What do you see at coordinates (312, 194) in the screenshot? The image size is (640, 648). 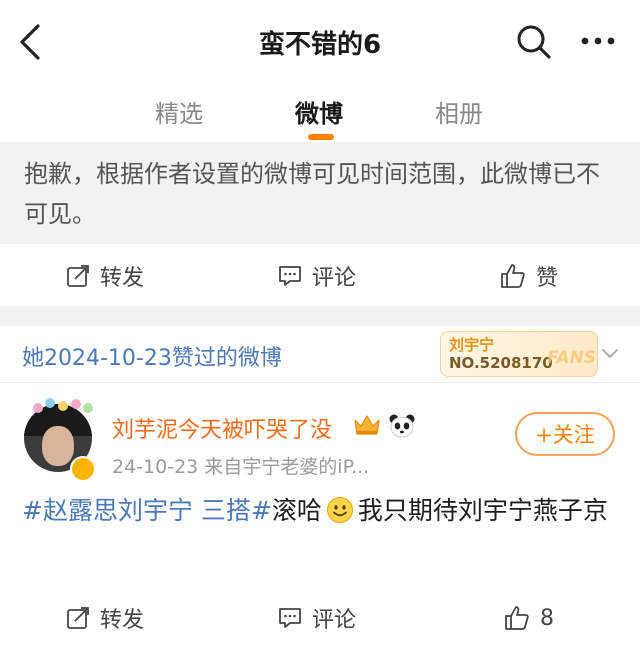 I see `unavailable-message: 抱歉，根据作者设置的微博可见时间范围，此微博已不可见。` at bounding box center [312, 194].